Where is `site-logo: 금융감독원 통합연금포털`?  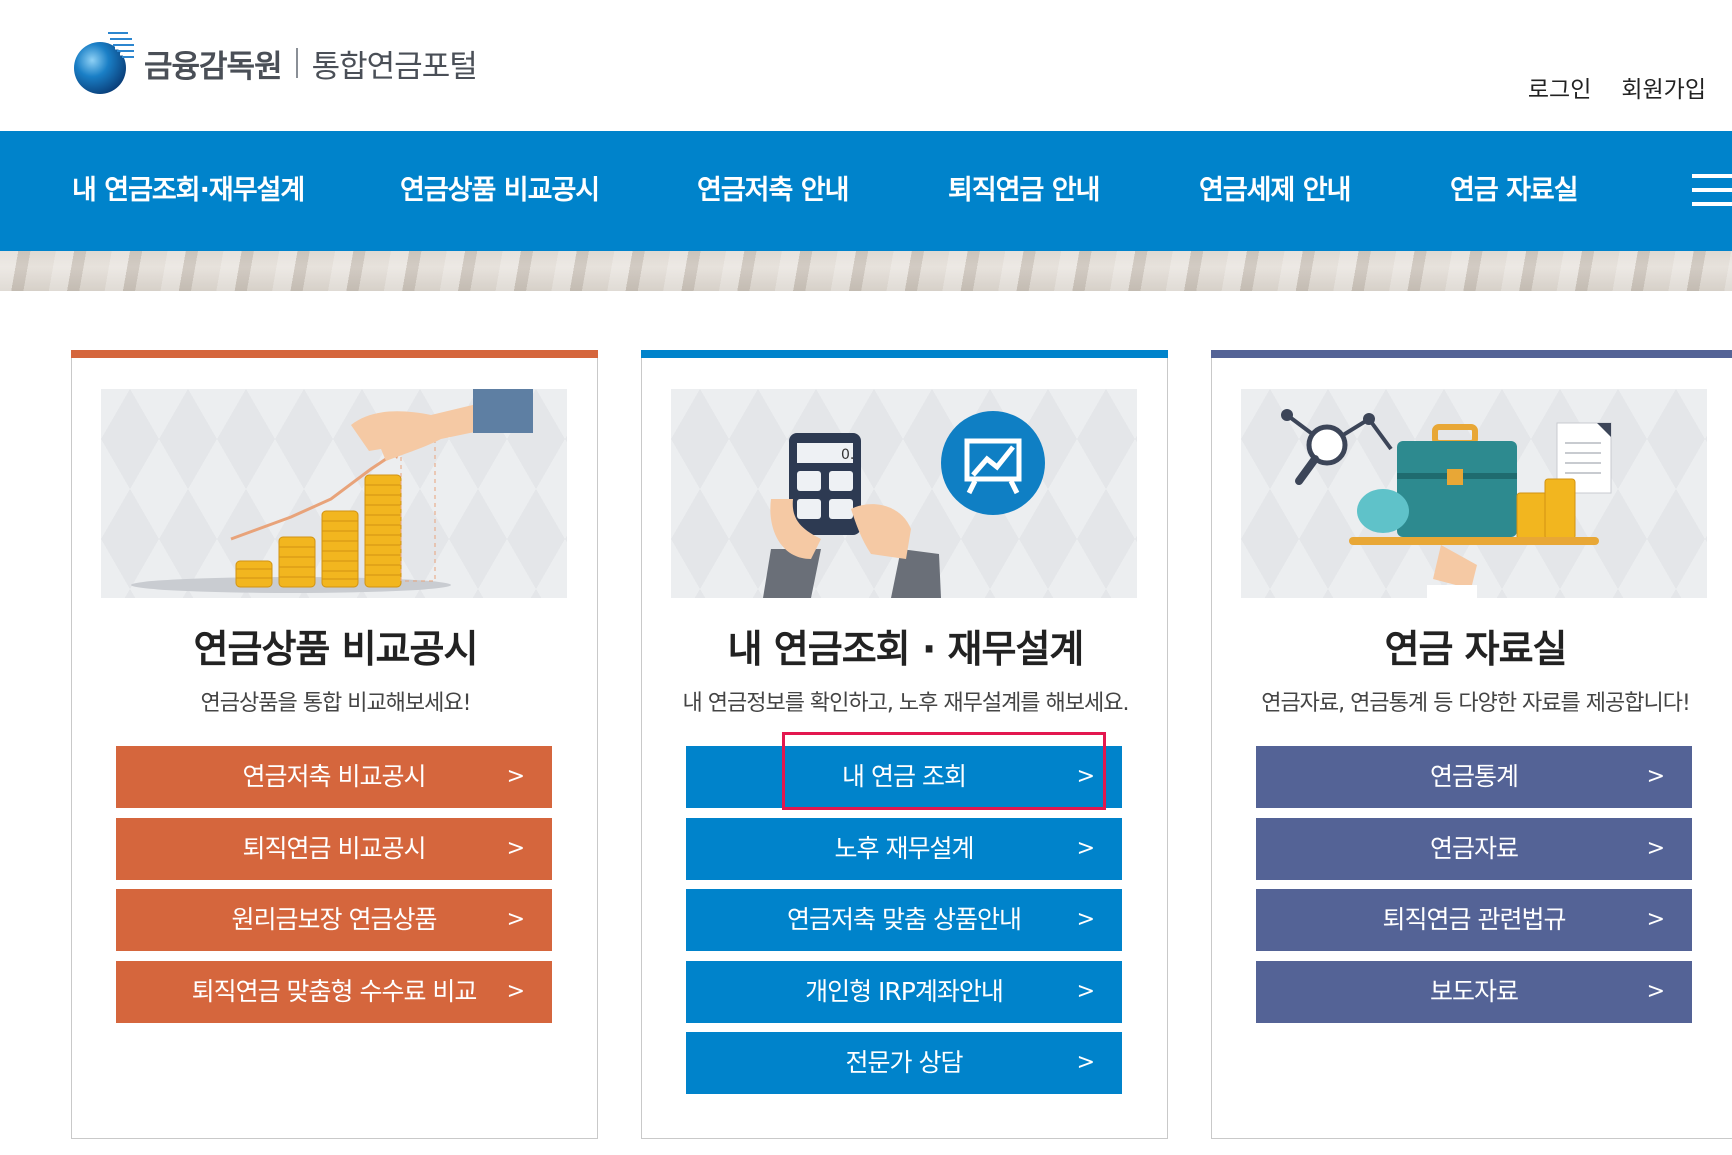
site-logo: 금융감독원 통합연금포털 is located at coordinates (274, 63).